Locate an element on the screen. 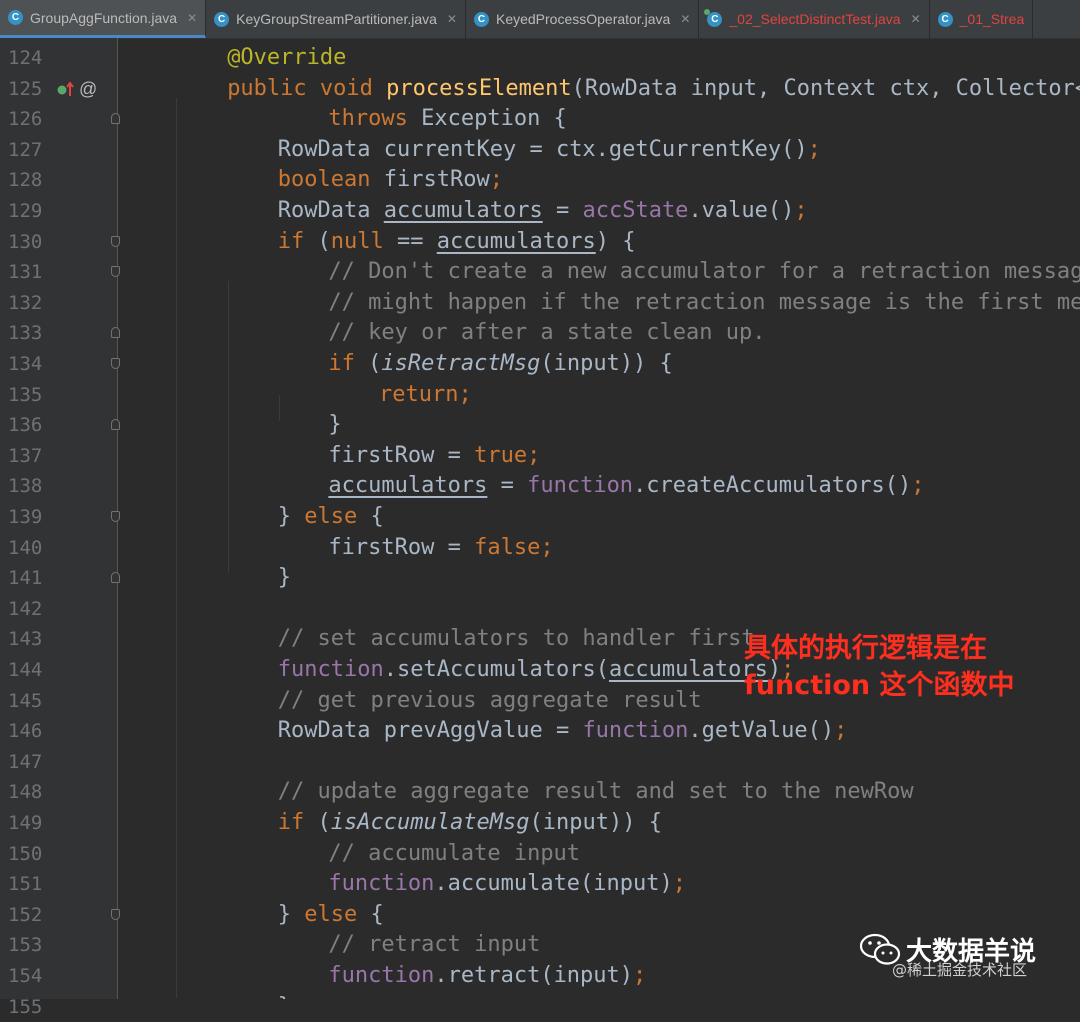 The width and height of the screenshot is (1080, 1022). annotation-callout: 具体的执行逻辑是在 function 这个函数中 is located at coordinates (879, 667).